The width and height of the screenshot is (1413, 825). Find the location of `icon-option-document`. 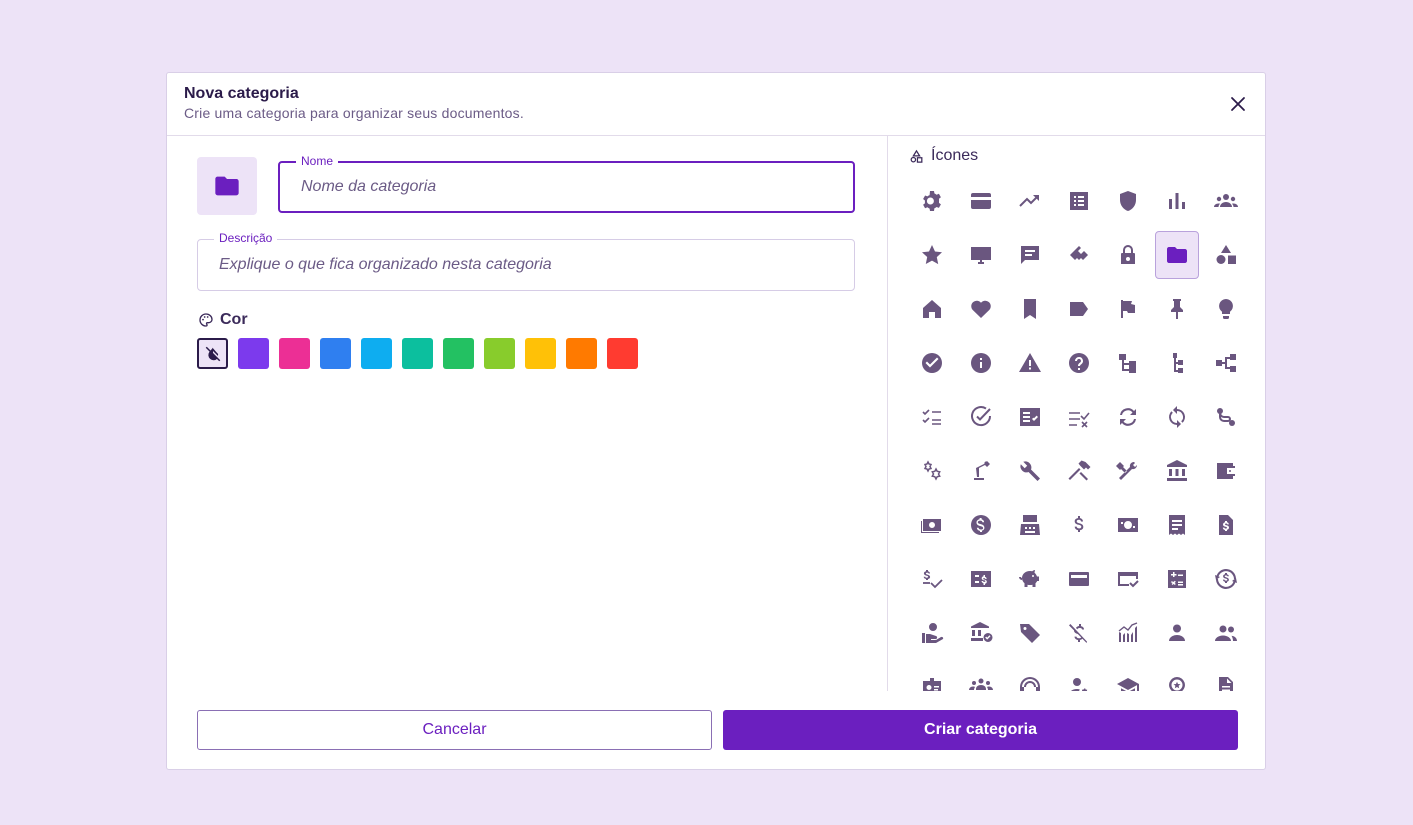

icon-option-document is located at coordinates (1226, 677).